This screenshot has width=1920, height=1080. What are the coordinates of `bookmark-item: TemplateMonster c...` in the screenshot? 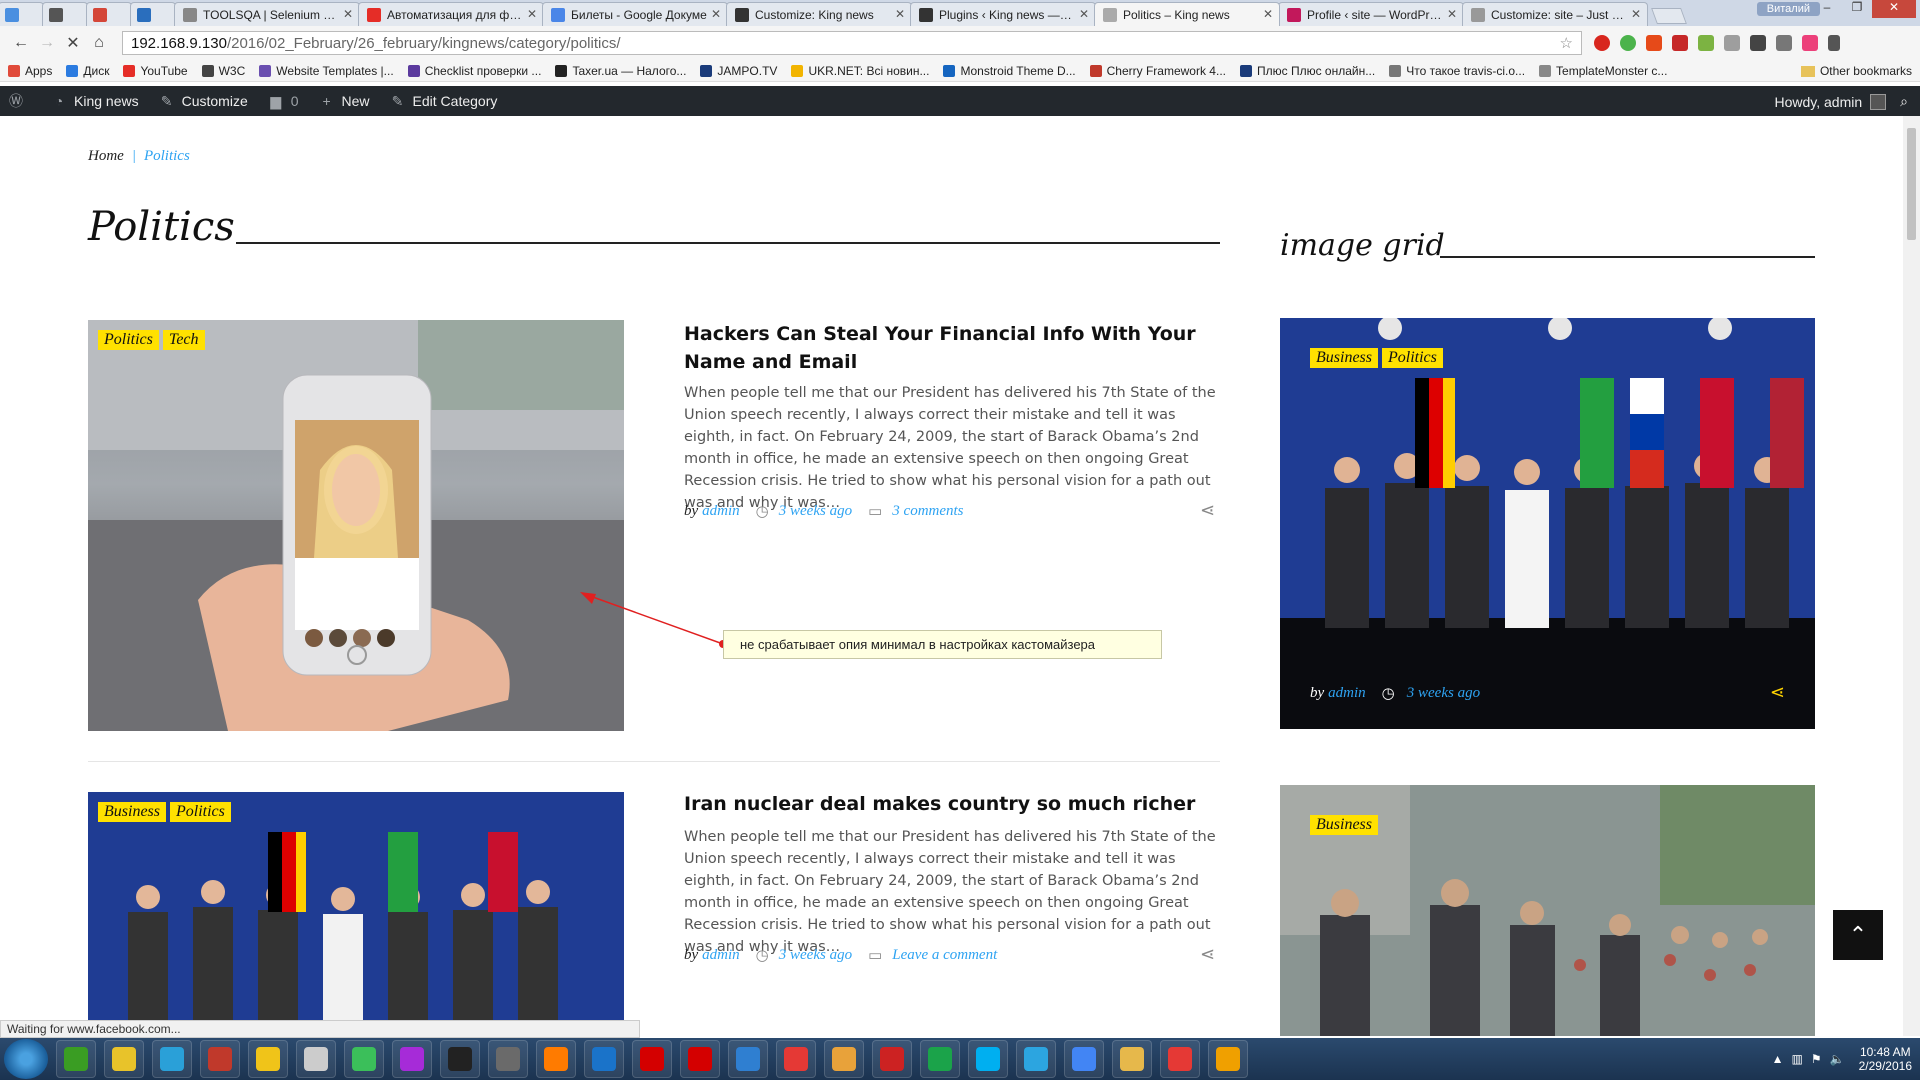 It's located at (1603, 71).